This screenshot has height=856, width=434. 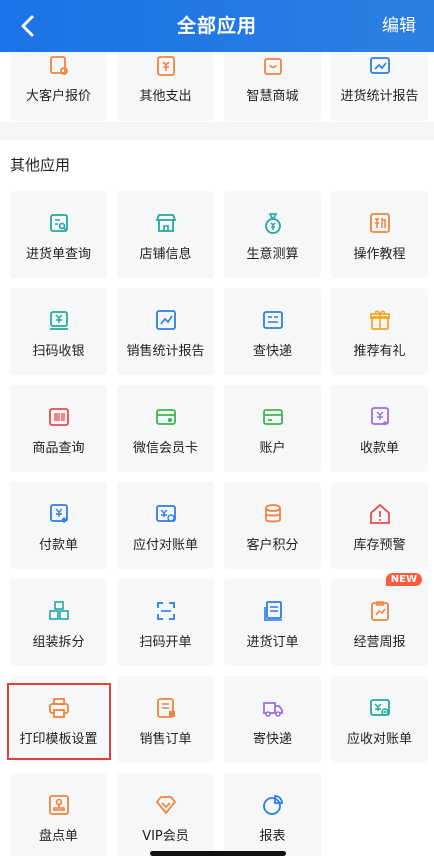 I want to click on app-label: 库存预警, so click(x=379, y=545).